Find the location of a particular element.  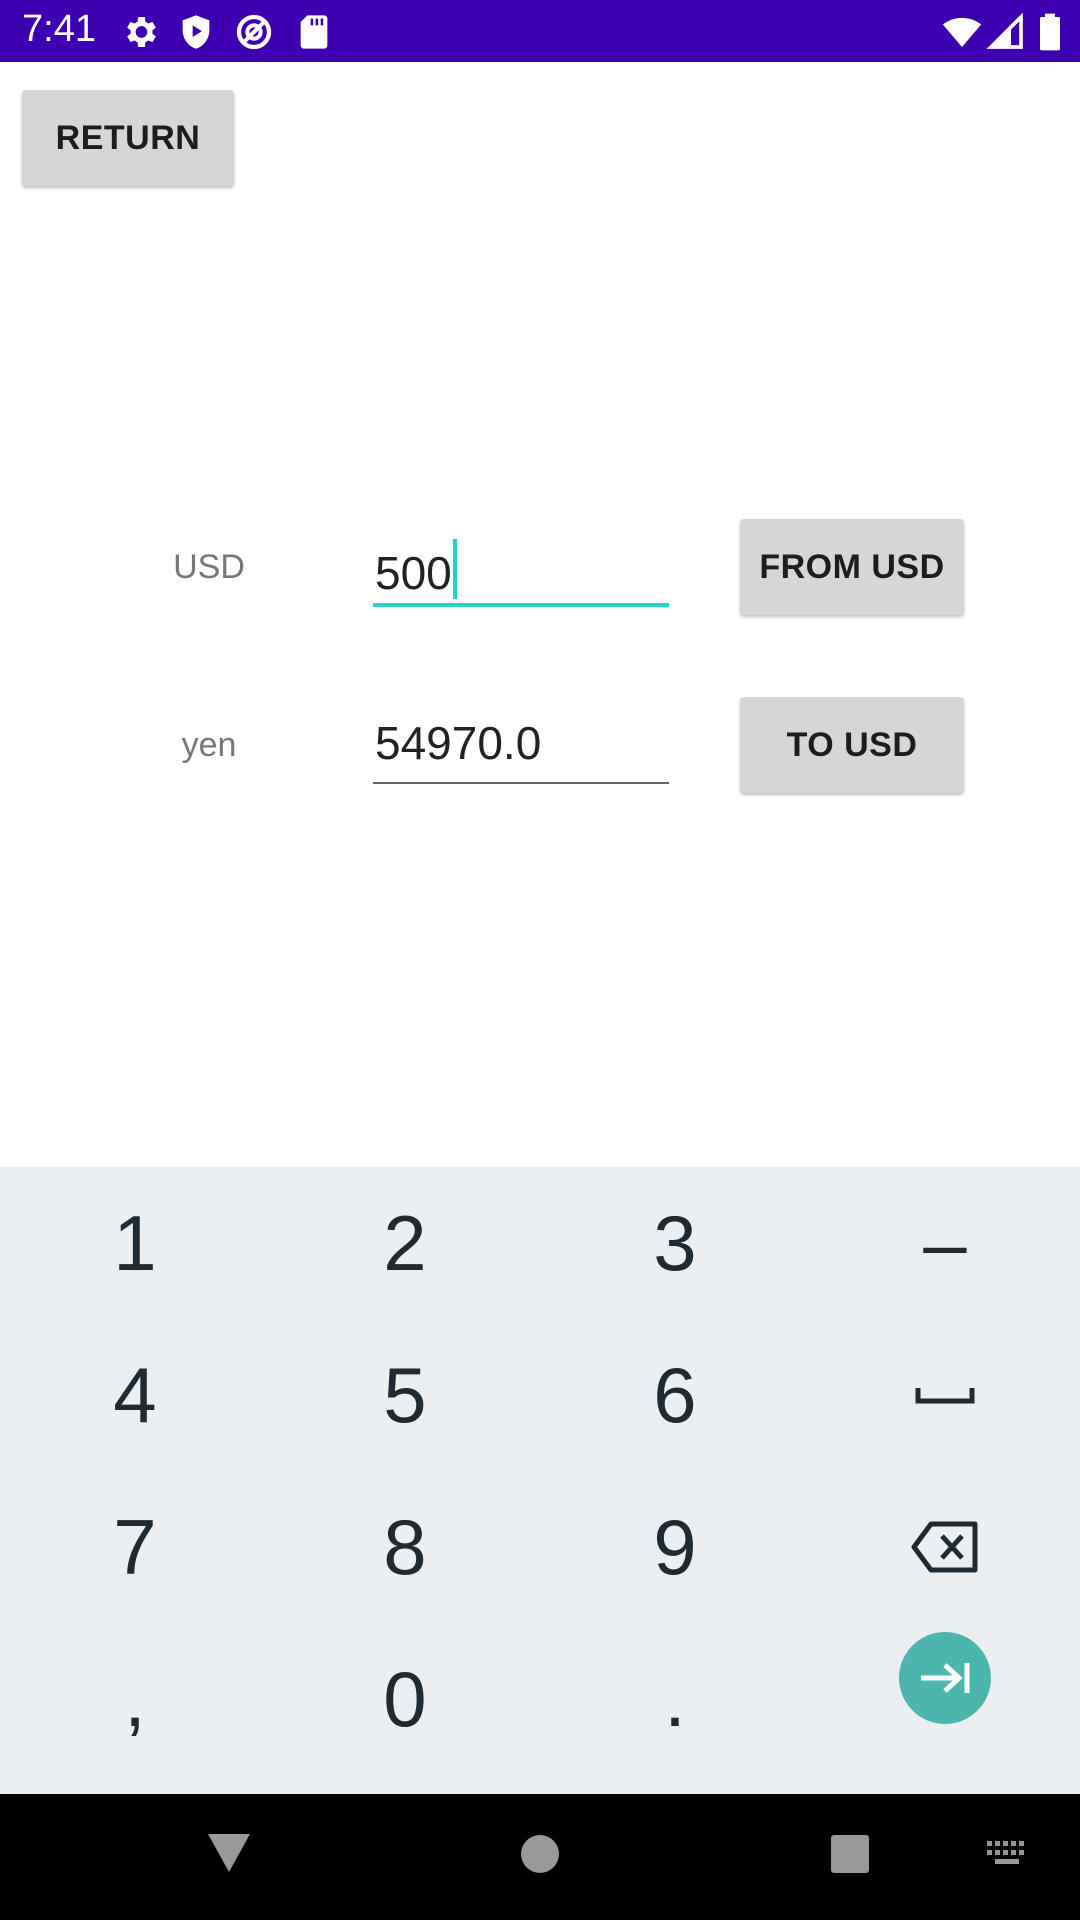

yen-label: yen is located at coordinates (209, 745).